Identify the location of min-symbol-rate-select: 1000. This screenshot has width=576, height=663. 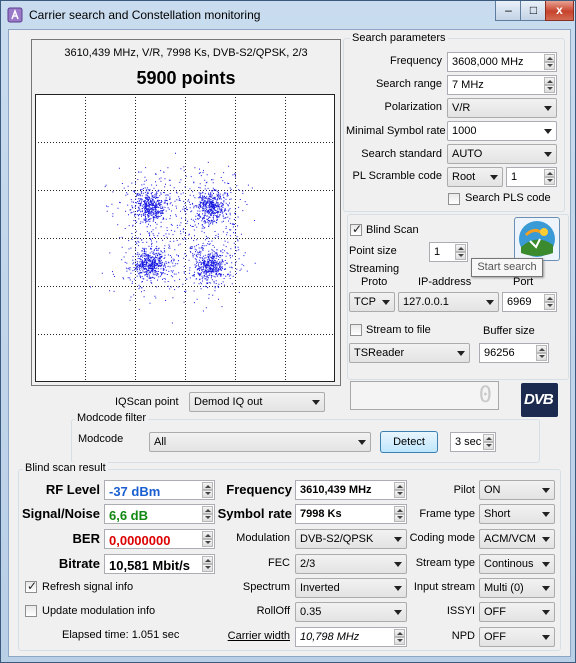
(502, 131).